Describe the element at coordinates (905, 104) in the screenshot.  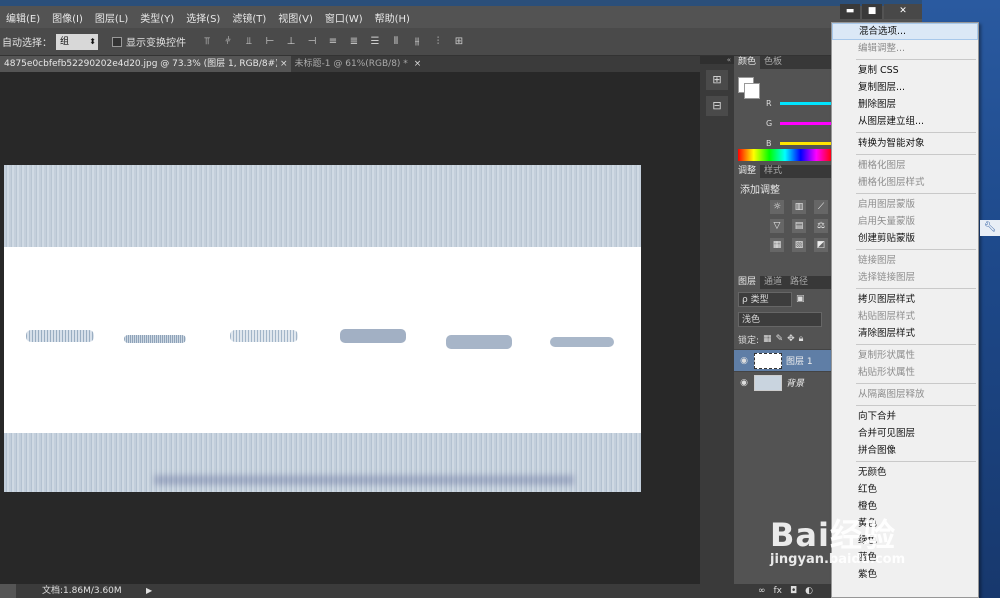
I see `context-menu-item: 删除图层` at that location.